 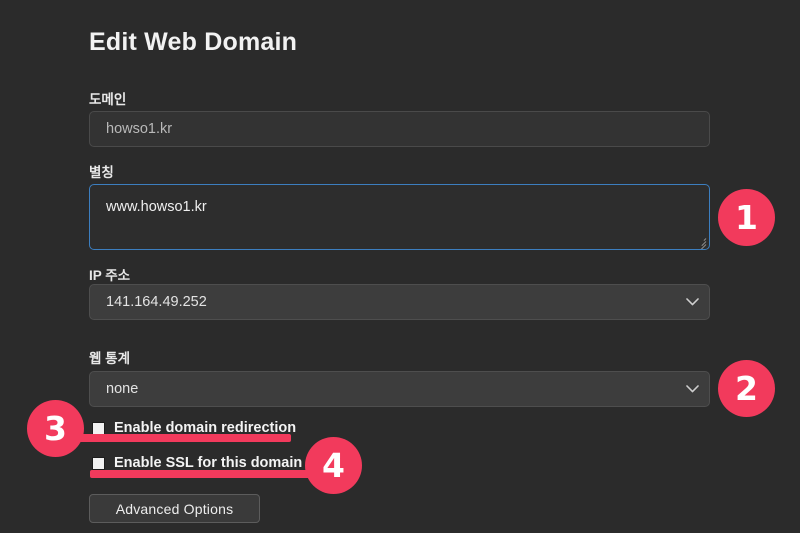 What do you see at coordinates (55, 428) in the screenshot?
I see `annotation-badge-3: 3` at bounding box center [55, 428].